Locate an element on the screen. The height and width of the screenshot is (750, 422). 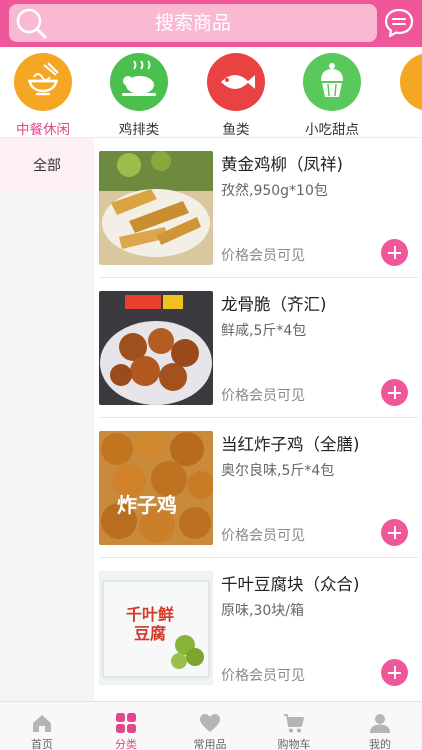
product-name: 千叶豆腐块（众合) is located at coordinates (290, 583).